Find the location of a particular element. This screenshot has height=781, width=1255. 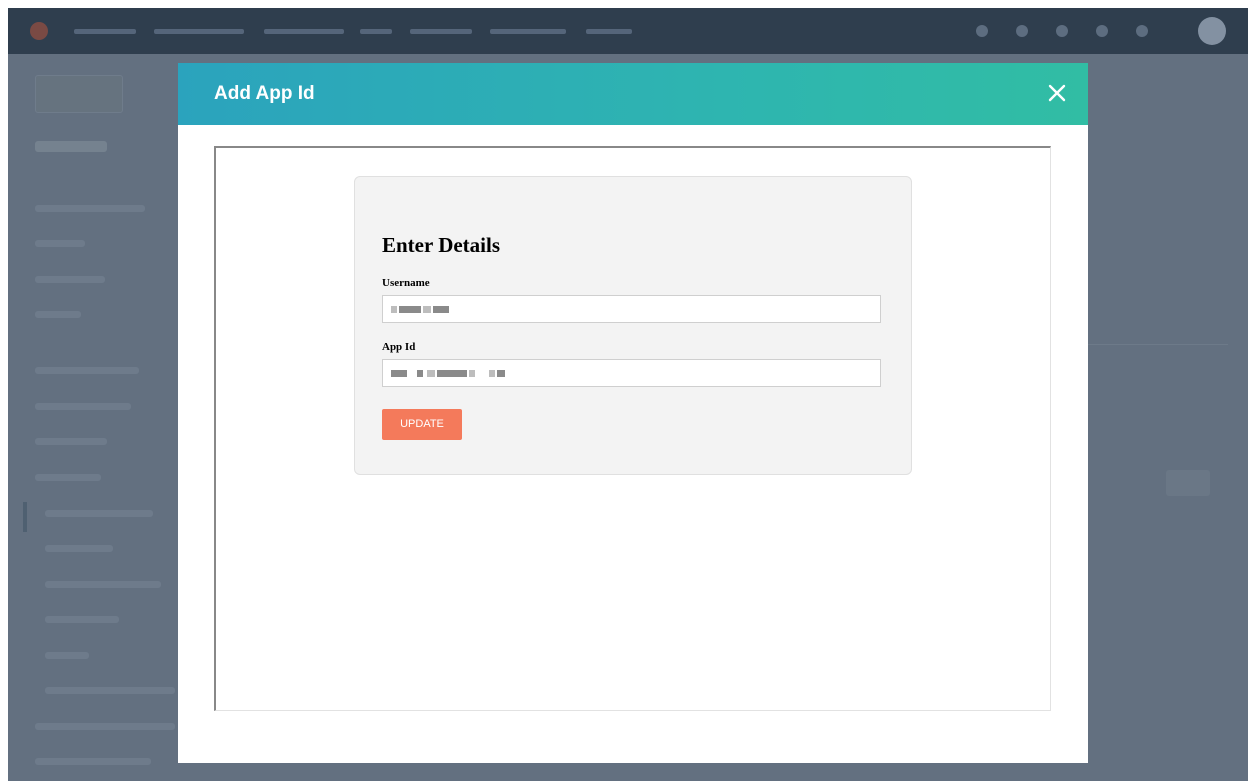

sidebar-active-indicator is located at coordinates (25, 517).